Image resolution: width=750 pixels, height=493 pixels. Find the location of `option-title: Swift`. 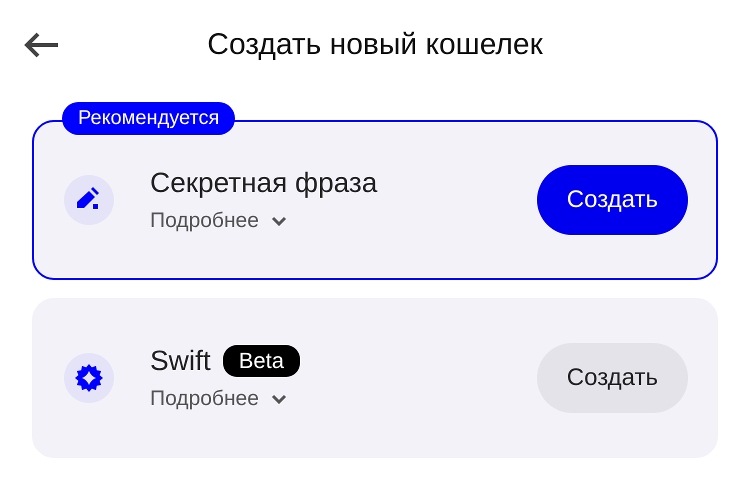

option-title: Swift is located at coordinates (180, 361).